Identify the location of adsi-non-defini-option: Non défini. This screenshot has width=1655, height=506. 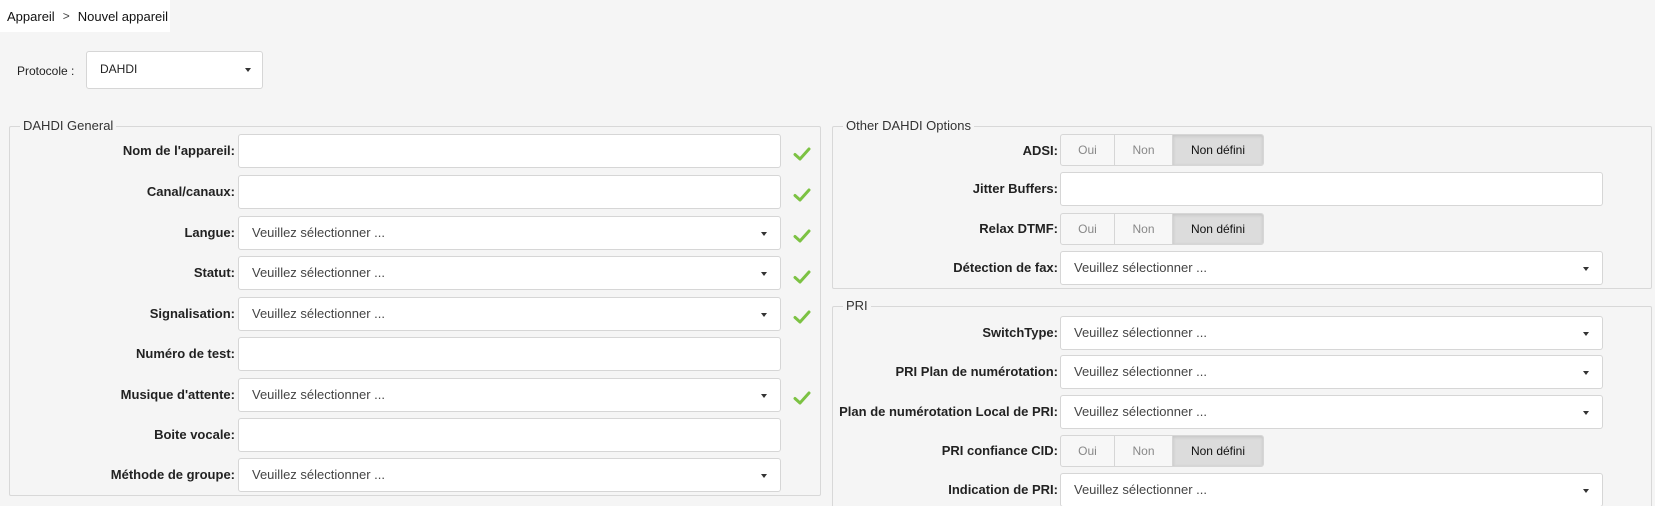
(1218, 150).